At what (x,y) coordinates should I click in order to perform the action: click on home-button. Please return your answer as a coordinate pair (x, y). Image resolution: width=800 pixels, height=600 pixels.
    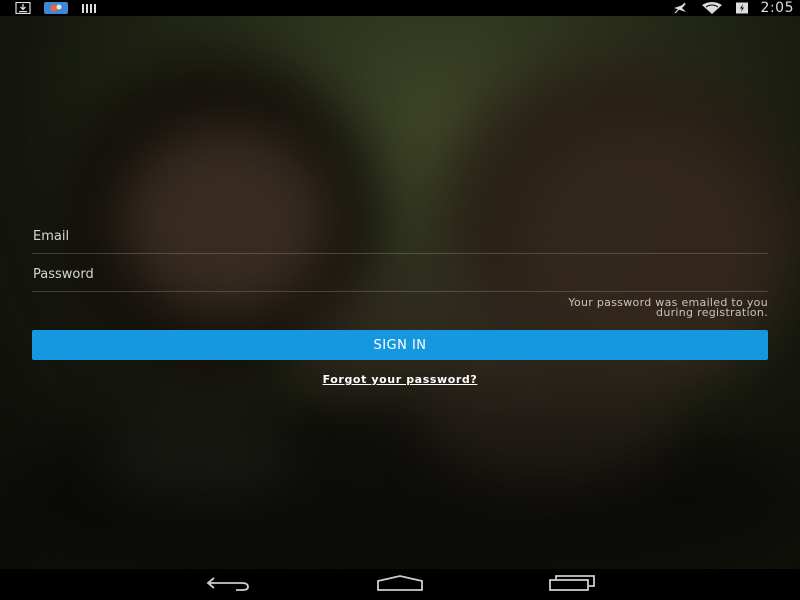
    Looking at the image, I should click on (400, 585).